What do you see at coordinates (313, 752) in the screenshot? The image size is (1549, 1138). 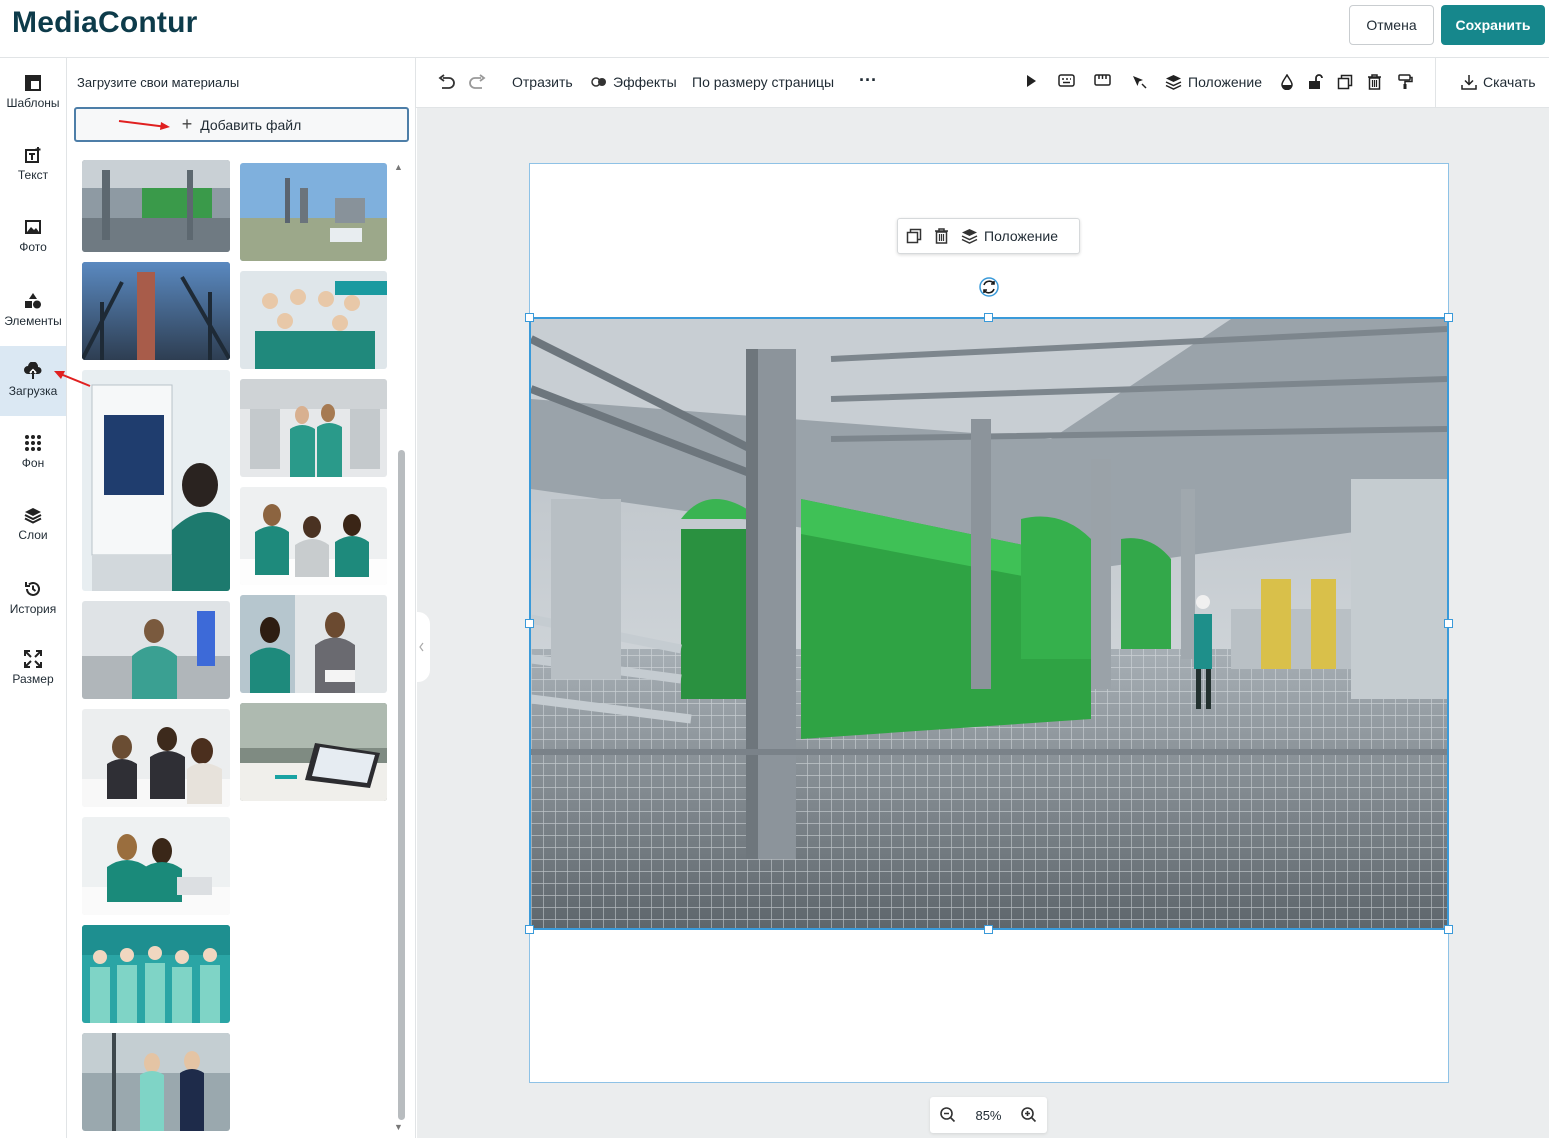 I see `thumbnail-laptop-desk` at bounding box center [313, 752].